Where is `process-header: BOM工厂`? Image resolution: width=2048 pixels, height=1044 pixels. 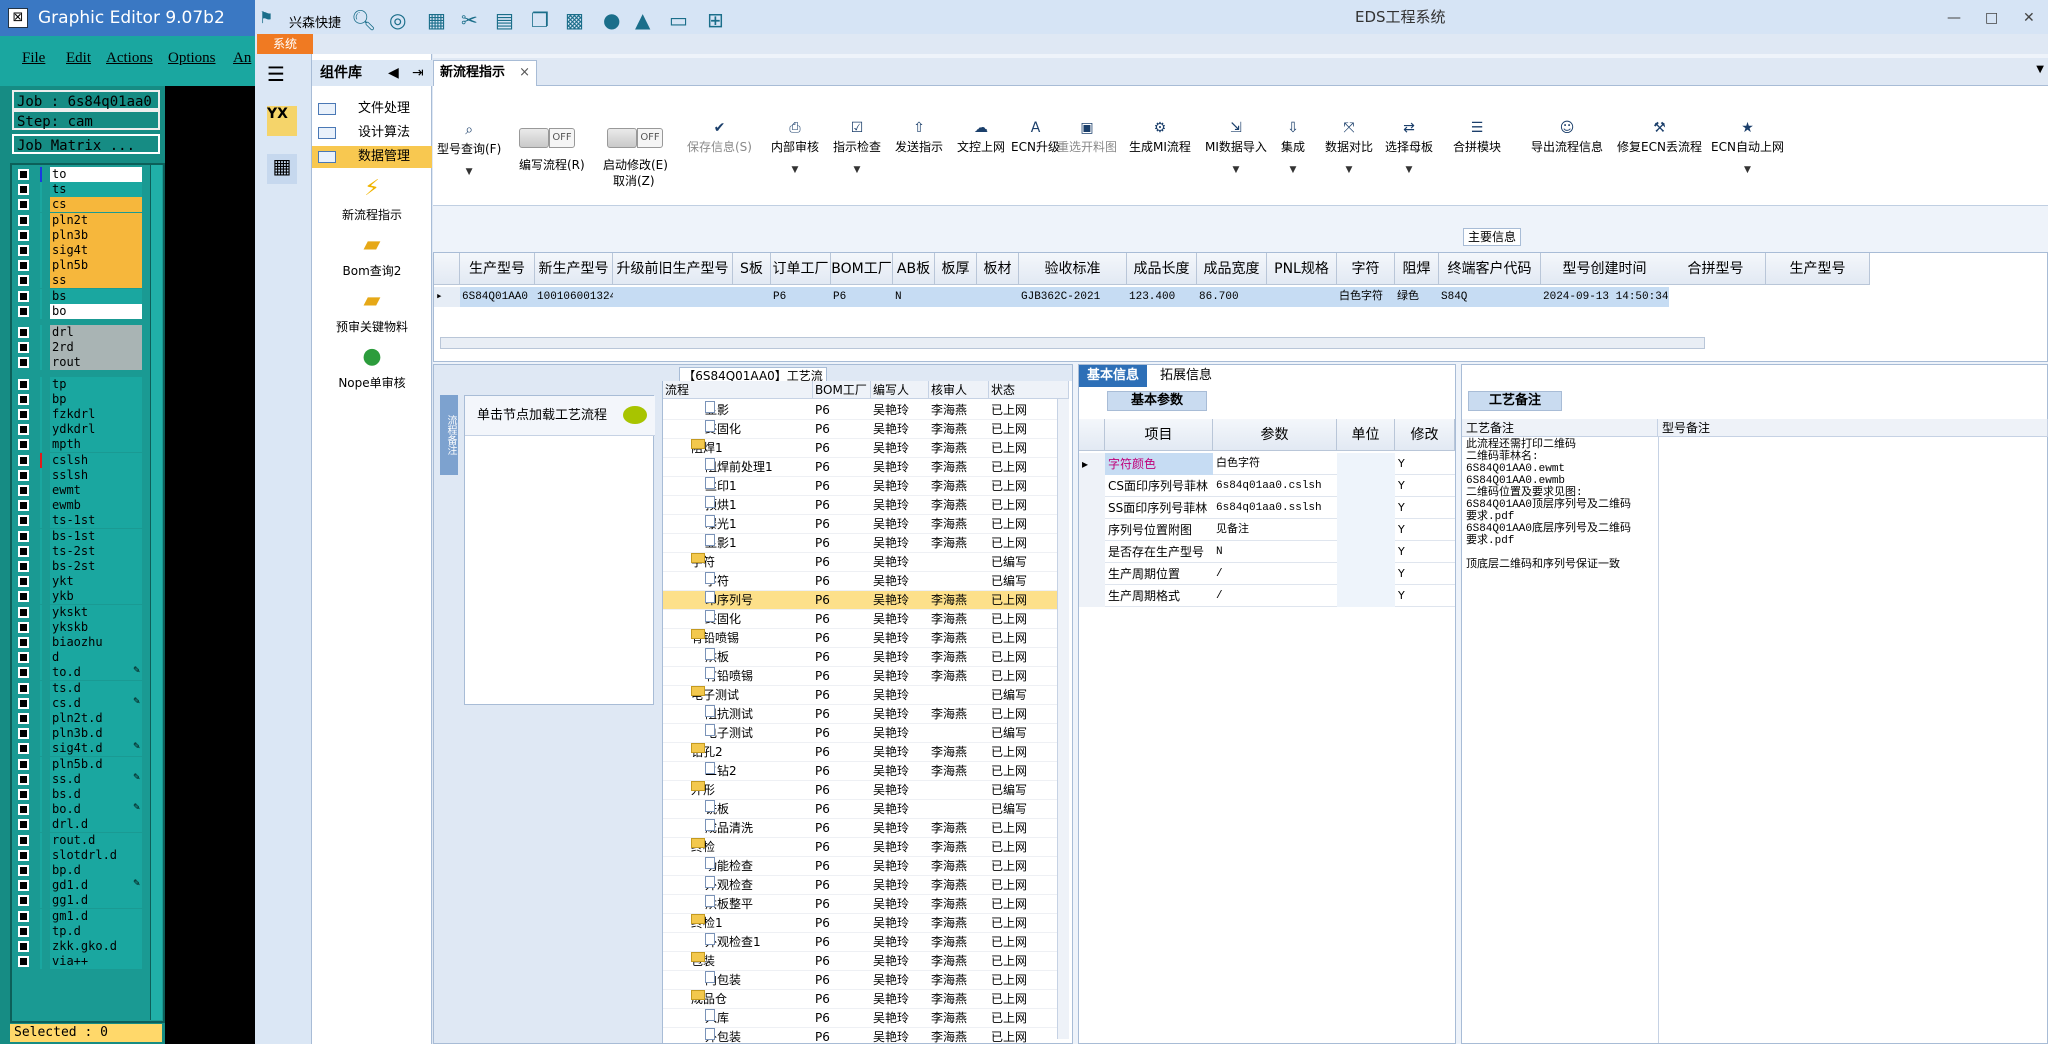
process-header: BOM工厂 is located at coordinates (842, 390).